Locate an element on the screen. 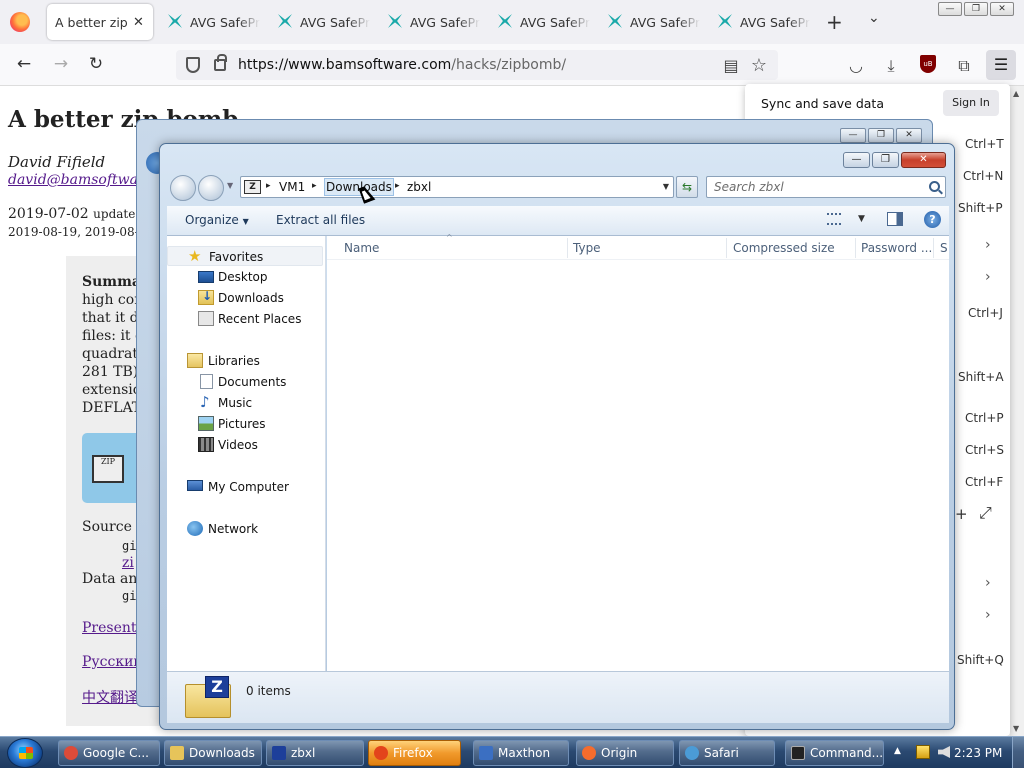 This screenshot has height=768, width=1024. shield-icon is located at coordinates (193, 65).